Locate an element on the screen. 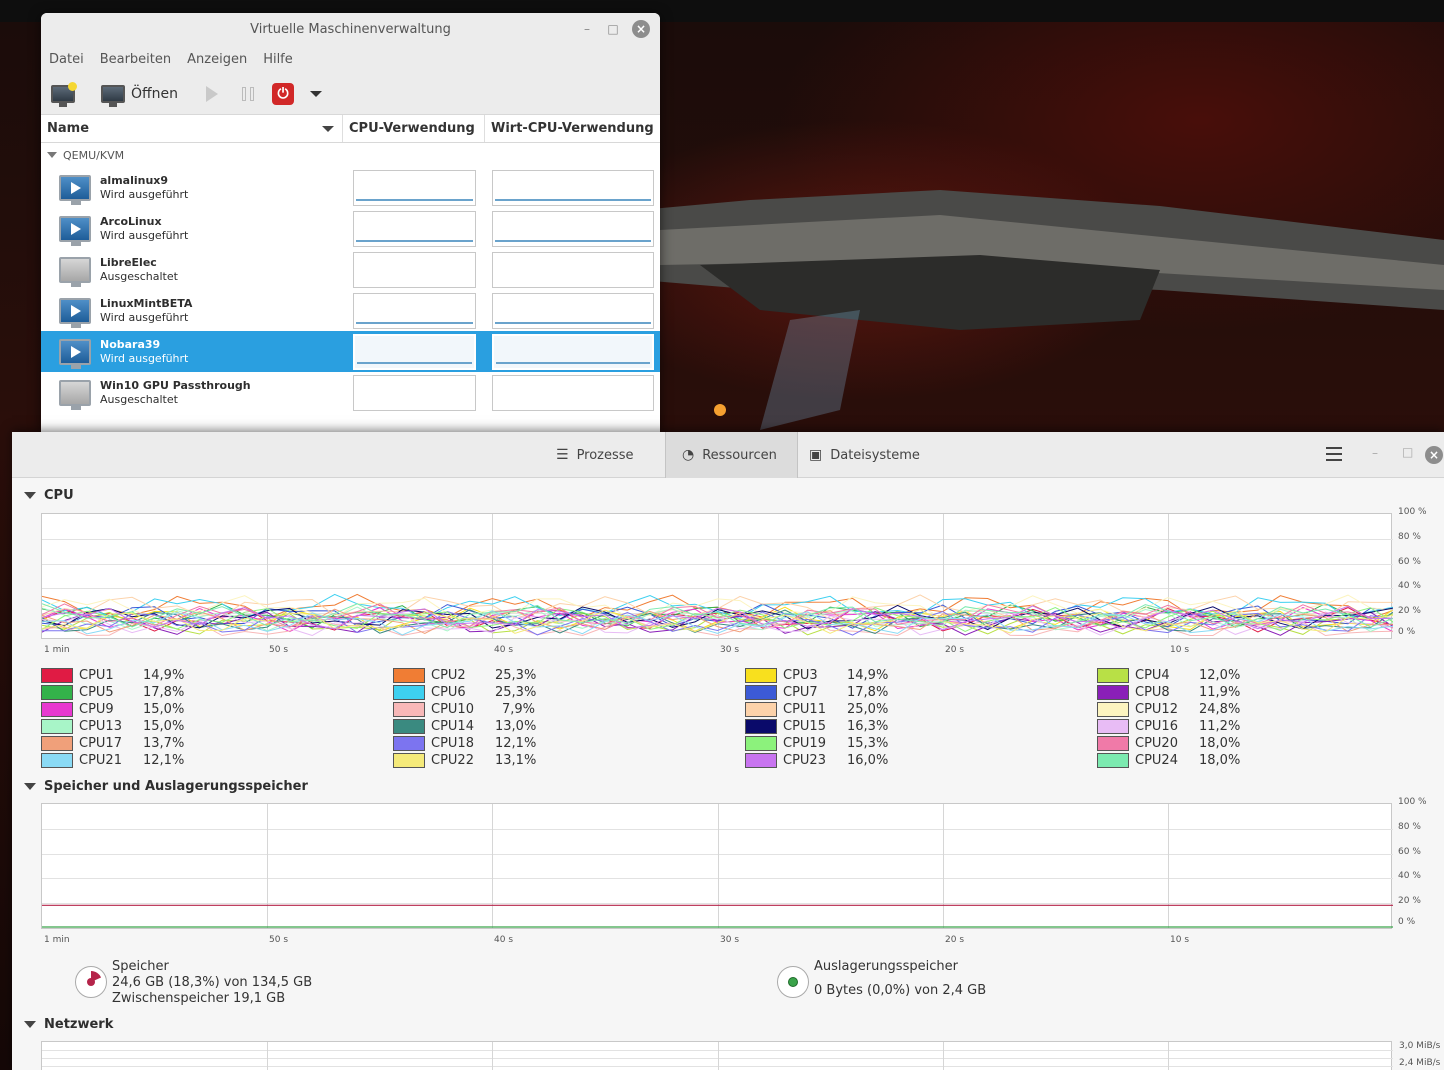  cpu-legend-item: CPU16 11,2% is located at coordinates (1168, 726).